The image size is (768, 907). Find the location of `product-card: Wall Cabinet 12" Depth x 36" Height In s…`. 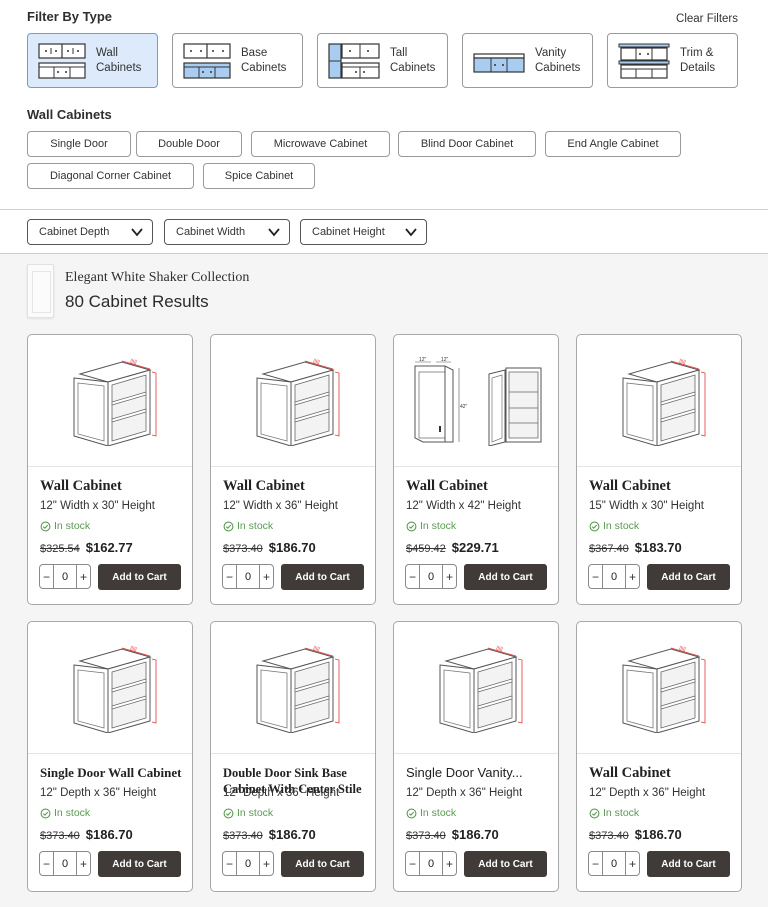

product-card: Wall Cabinet 12" Depth x 36" Height In s… is located at coordinates (659, 756).